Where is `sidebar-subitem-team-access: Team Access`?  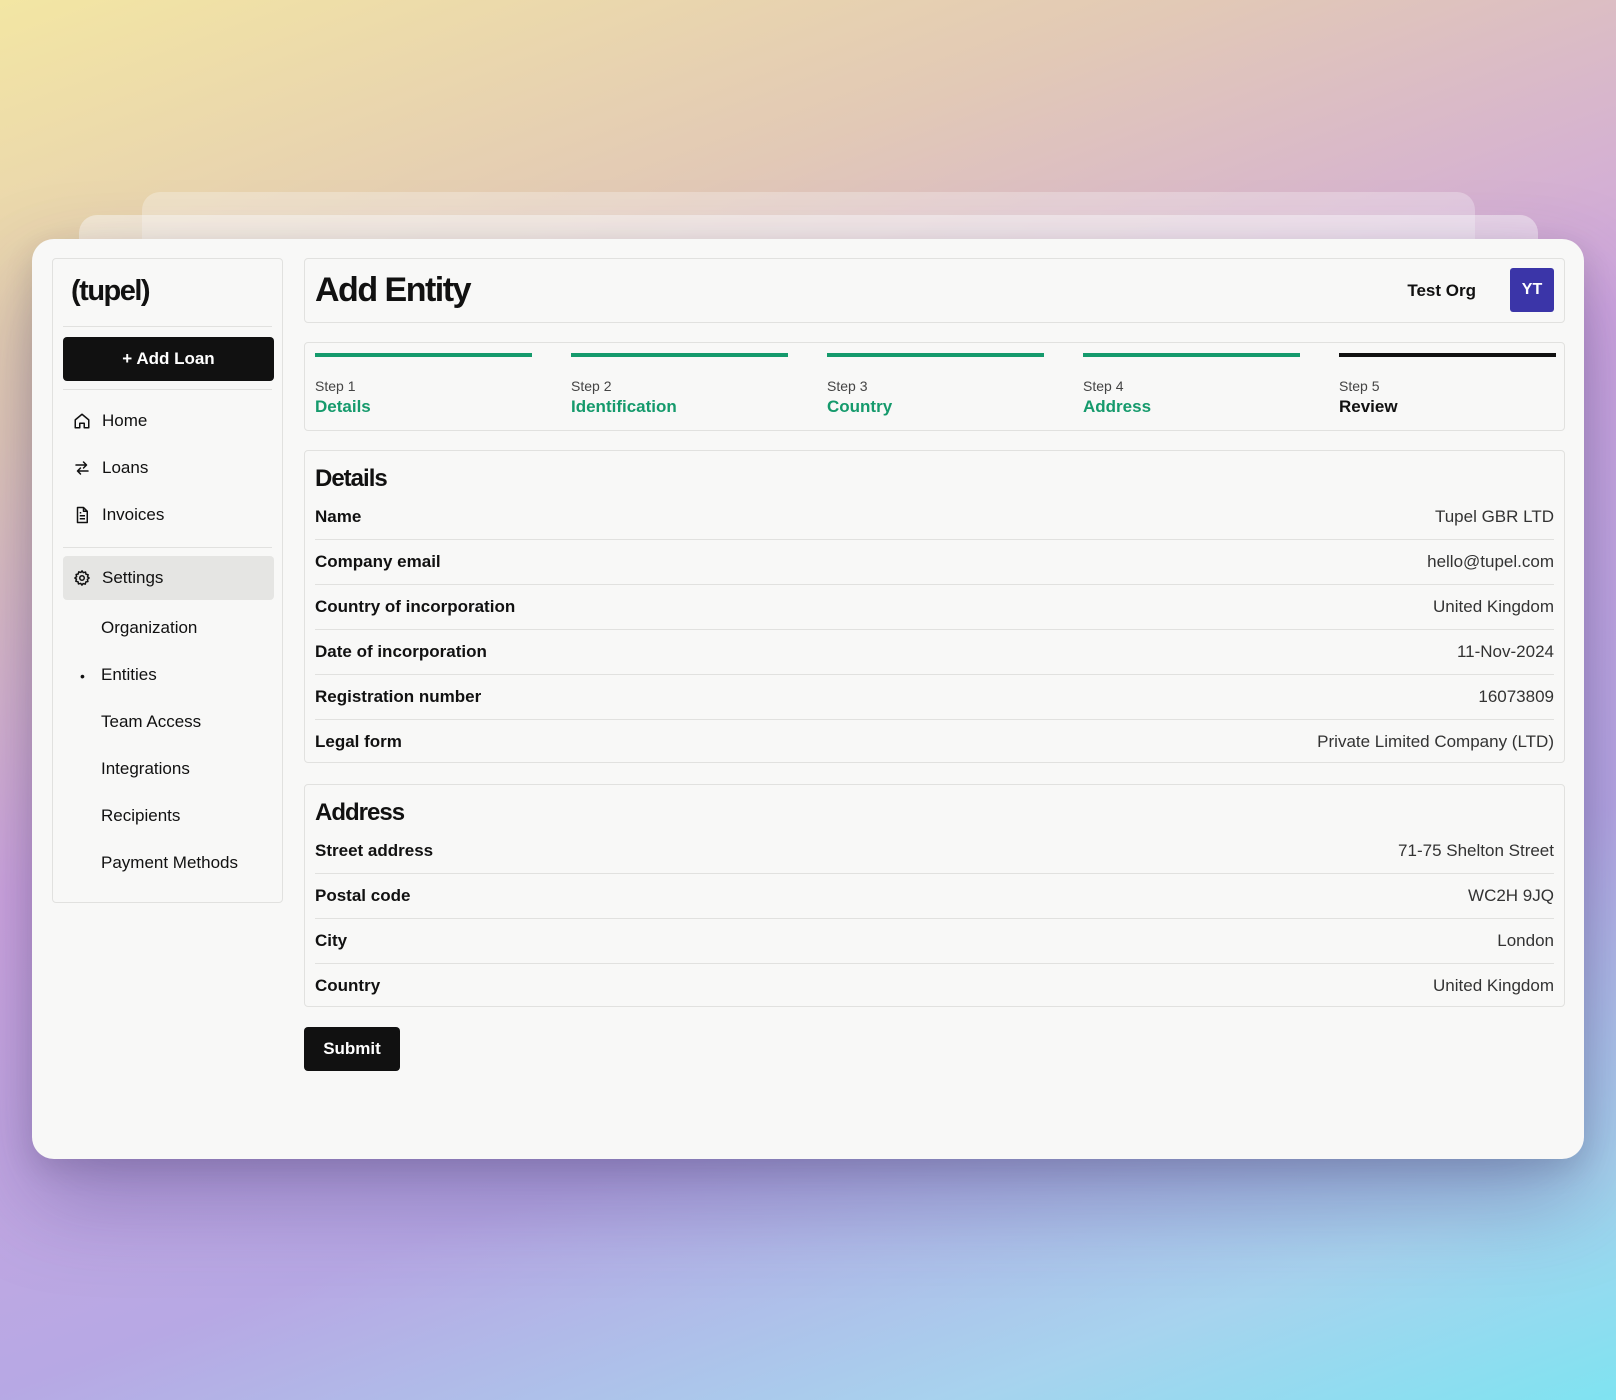 sidebar-subitem-team-access: Team Access is located at coordinates (151, 722).